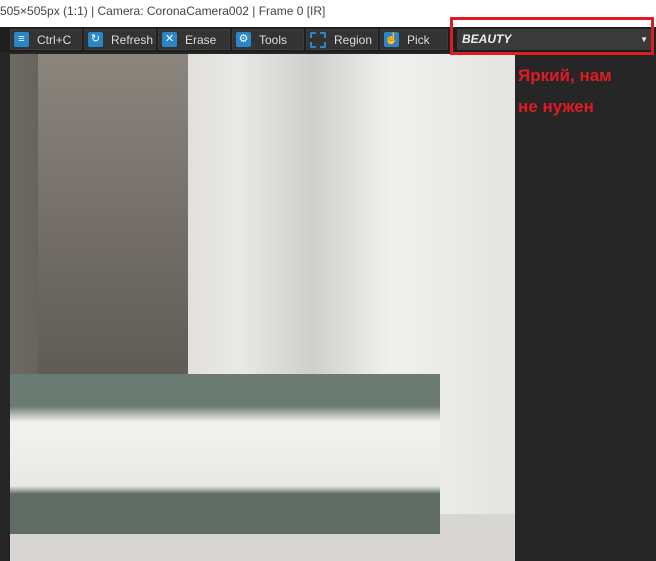 The width and height of the screenshot is (656, 561). Describe the element at coordinates (353, 39) in the screenshot. I see `region-label: Region` at that location.